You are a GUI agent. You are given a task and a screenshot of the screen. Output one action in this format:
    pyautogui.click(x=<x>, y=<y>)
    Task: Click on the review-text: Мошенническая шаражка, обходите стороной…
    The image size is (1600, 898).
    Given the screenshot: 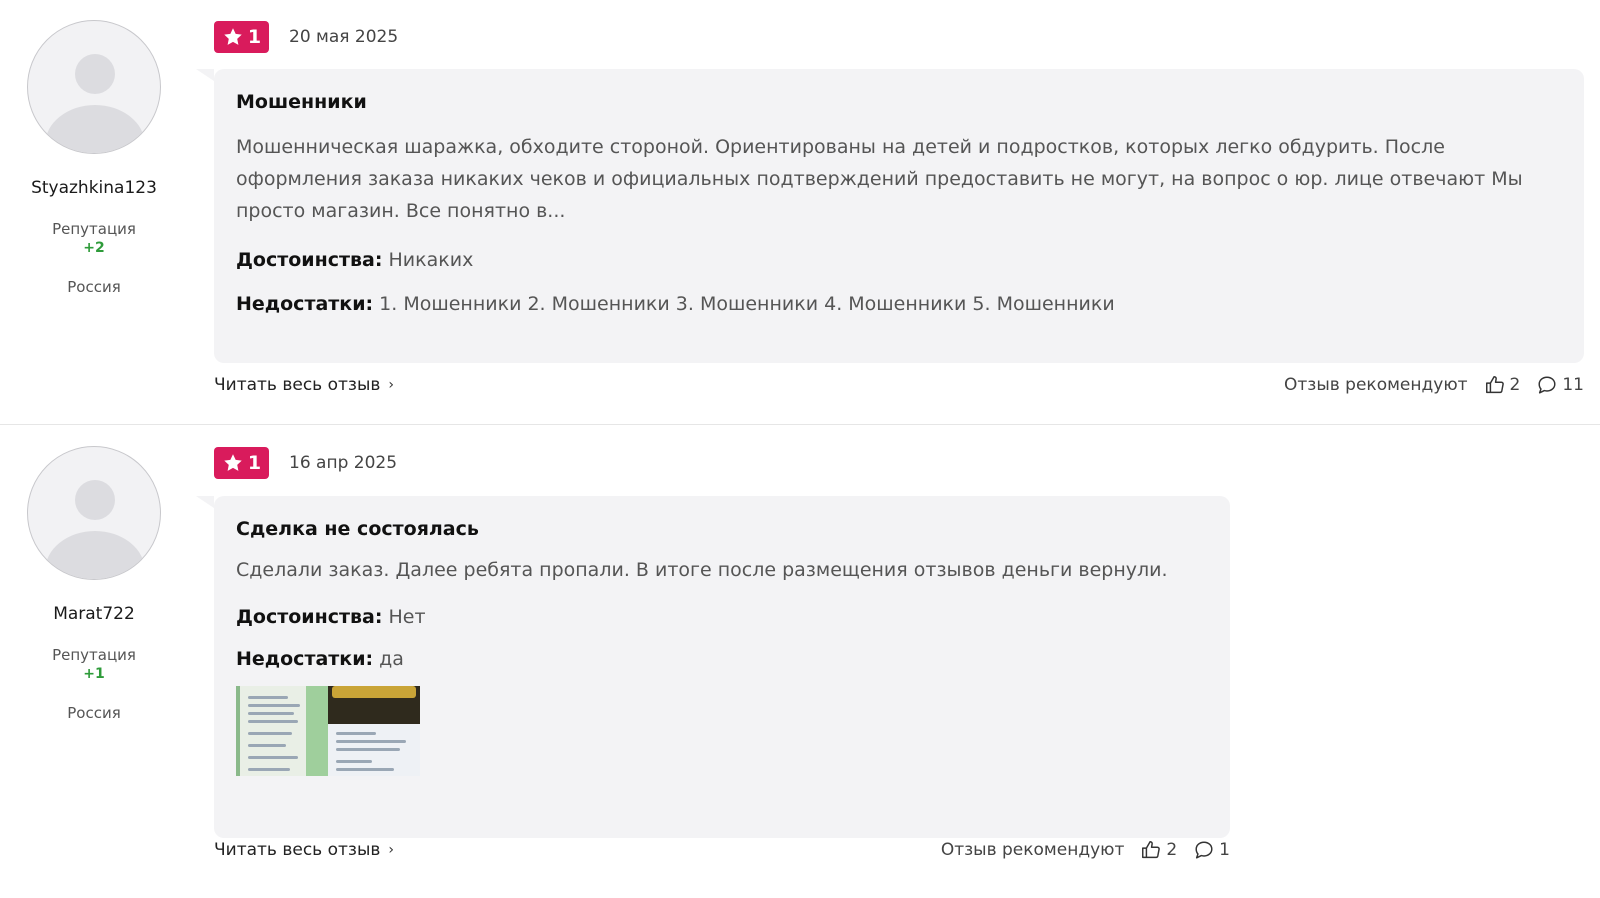 What is the action you would take?
    pyautogui.click(x=879, y=179)
    